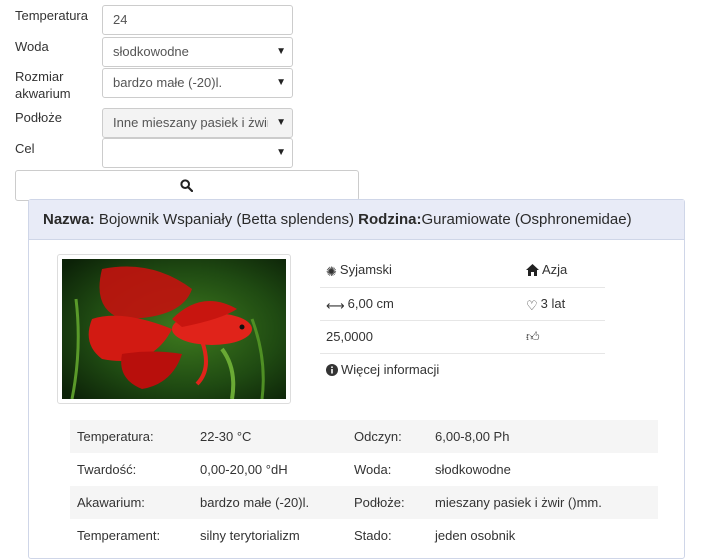 This screenshot has width=725, height=559. What do you see at coordinates (226, 436) in the screenshot?
I see `spec-value: 22-30 °C` at bounding box center [226, 436].